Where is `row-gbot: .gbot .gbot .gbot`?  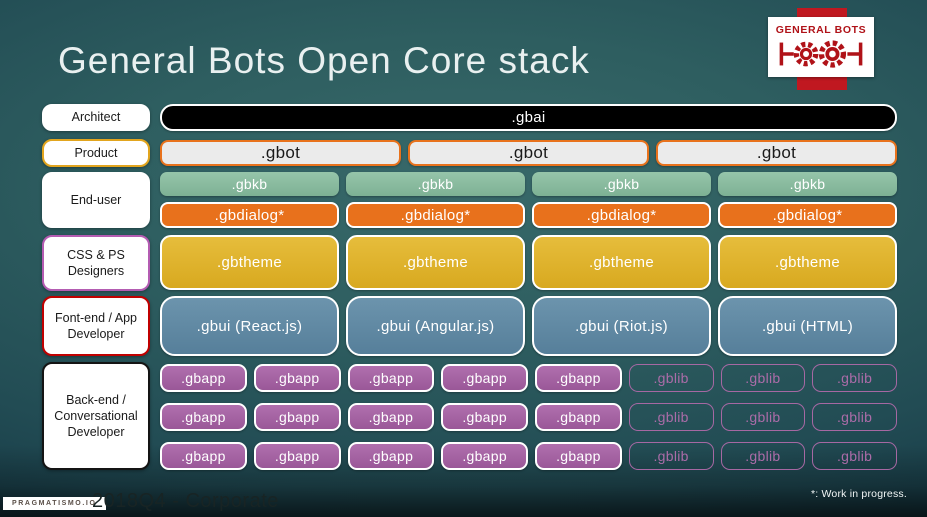
row-gbot: .gbot .gbot .gbot is located at coordinates (528, 153).